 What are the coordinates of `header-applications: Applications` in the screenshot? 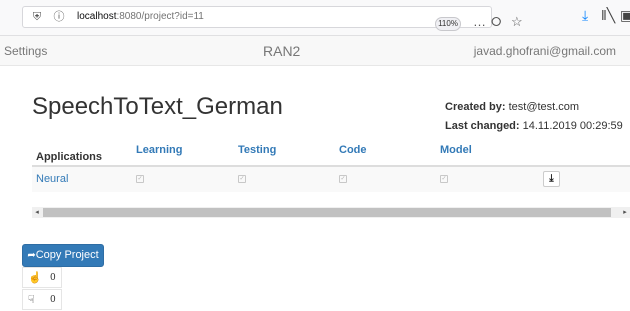 It's located at (69, 157).